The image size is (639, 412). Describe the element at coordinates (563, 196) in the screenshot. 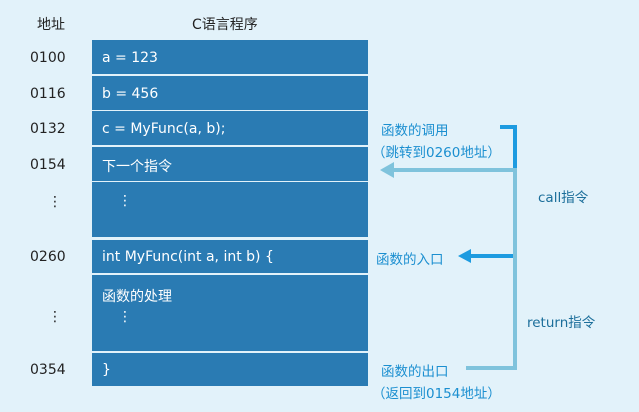

I see `call-instruction-label: call指令` at that location.